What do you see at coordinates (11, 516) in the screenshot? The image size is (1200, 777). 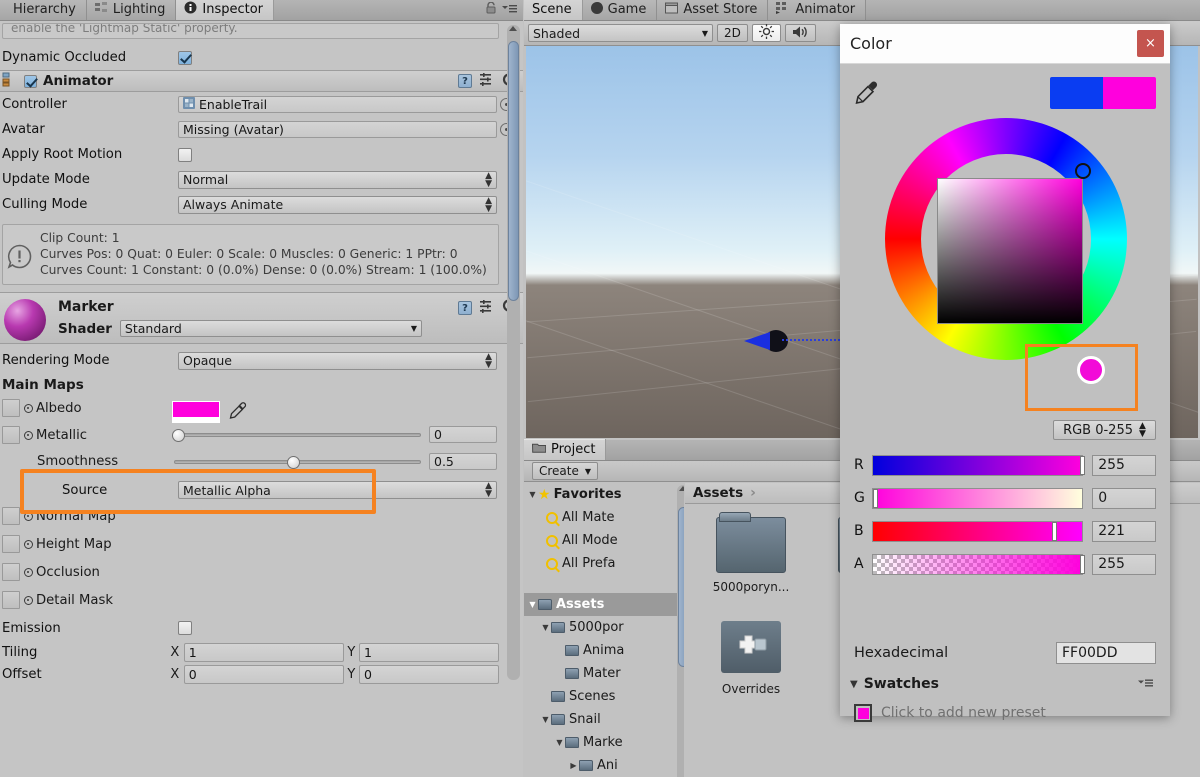 I see `normal-map-texture-slot` at bounding box center [11, 516].